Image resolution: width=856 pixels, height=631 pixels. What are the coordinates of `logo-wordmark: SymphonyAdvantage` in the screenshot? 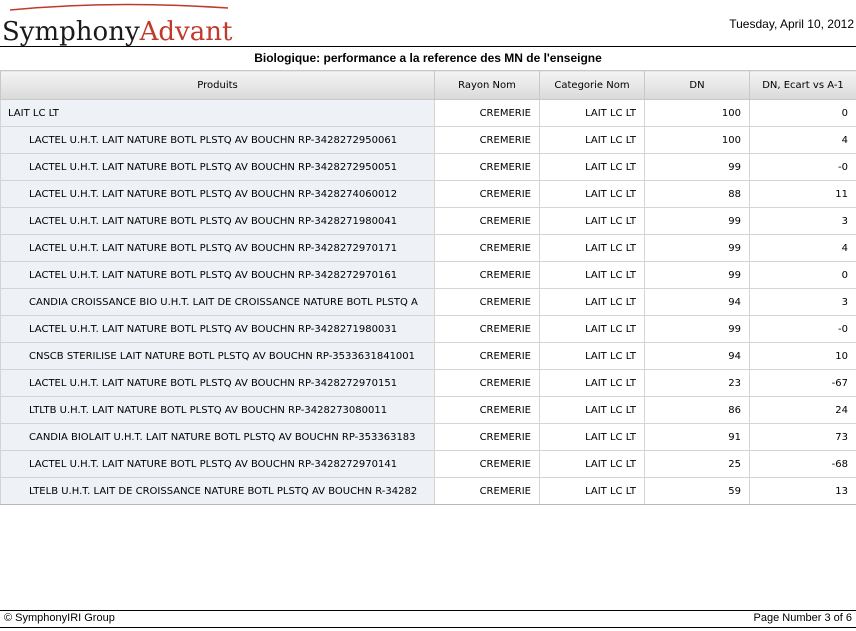 It's located at (118, 31).